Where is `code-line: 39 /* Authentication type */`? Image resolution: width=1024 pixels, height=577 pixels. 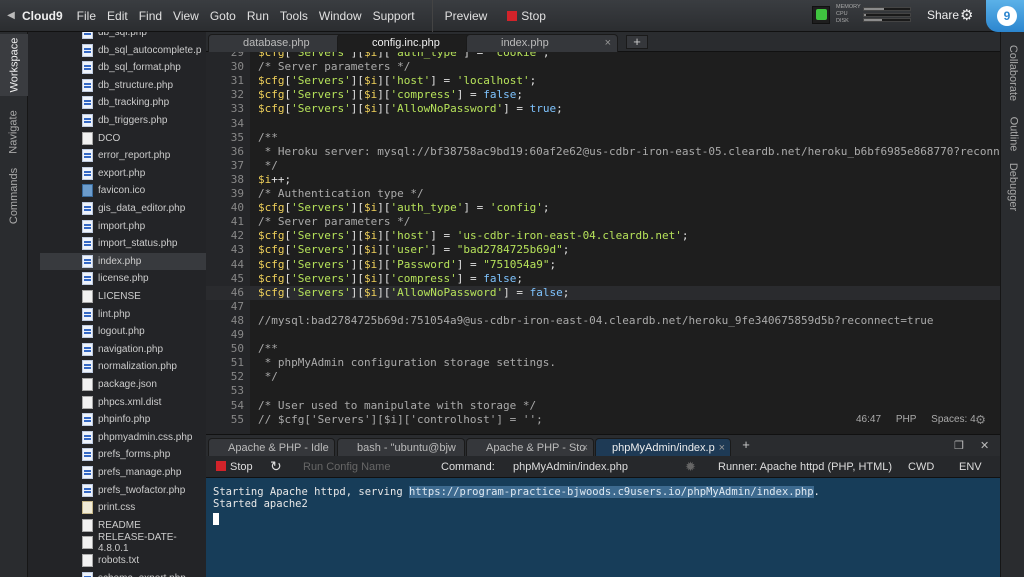 code-line: 39 /* Authentication type */ is located at coordinates (603, 194).